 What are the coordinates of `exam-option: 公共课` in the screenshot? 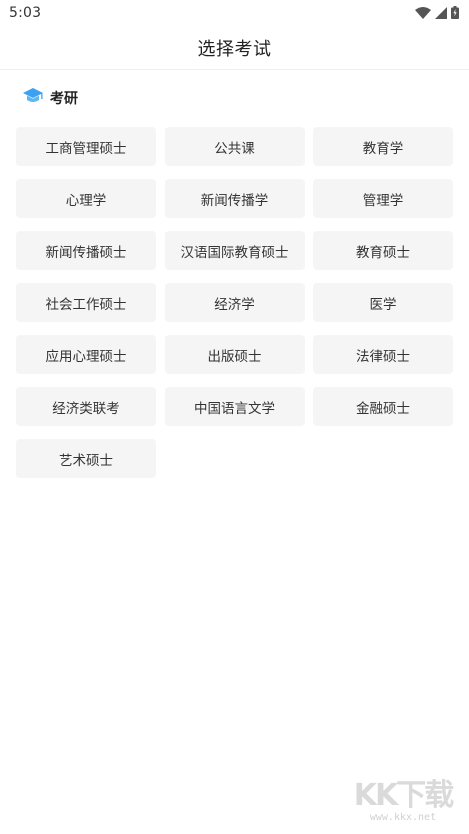 It's located at (234, 146).